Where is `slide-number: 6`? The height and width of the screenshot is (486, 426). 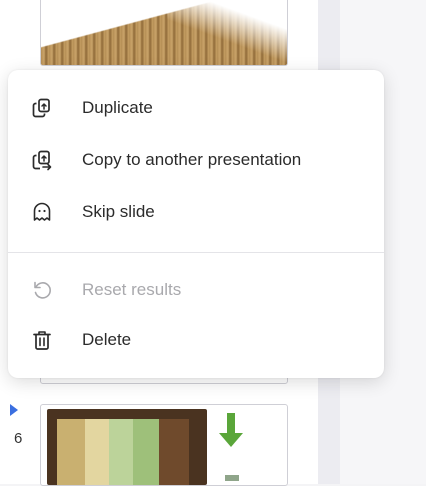 slide-number: 6 is located at coordinates (18, 438).